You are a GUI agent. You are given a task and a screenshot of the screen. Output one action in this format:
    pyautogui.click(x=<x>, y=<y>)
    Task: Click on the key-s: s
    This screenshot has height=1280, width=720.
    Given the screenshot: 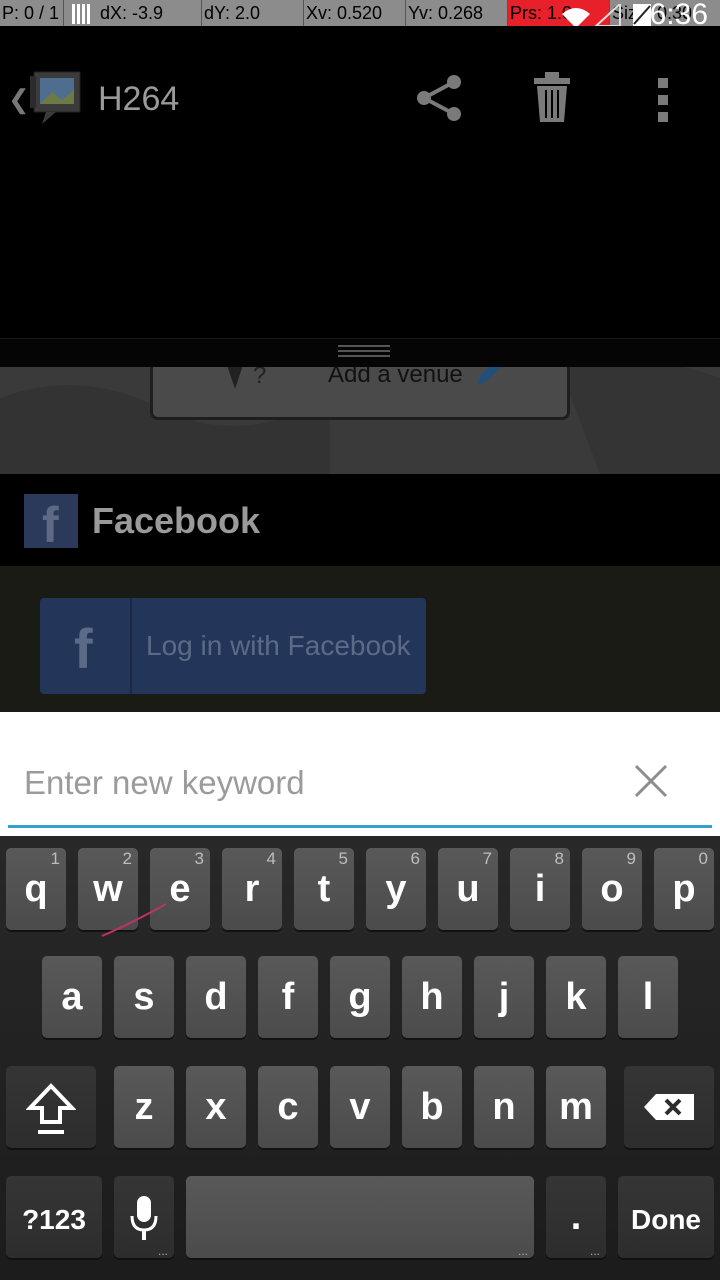 What is the action you would take?
    pyautogui.click(x=144, y=997)
    